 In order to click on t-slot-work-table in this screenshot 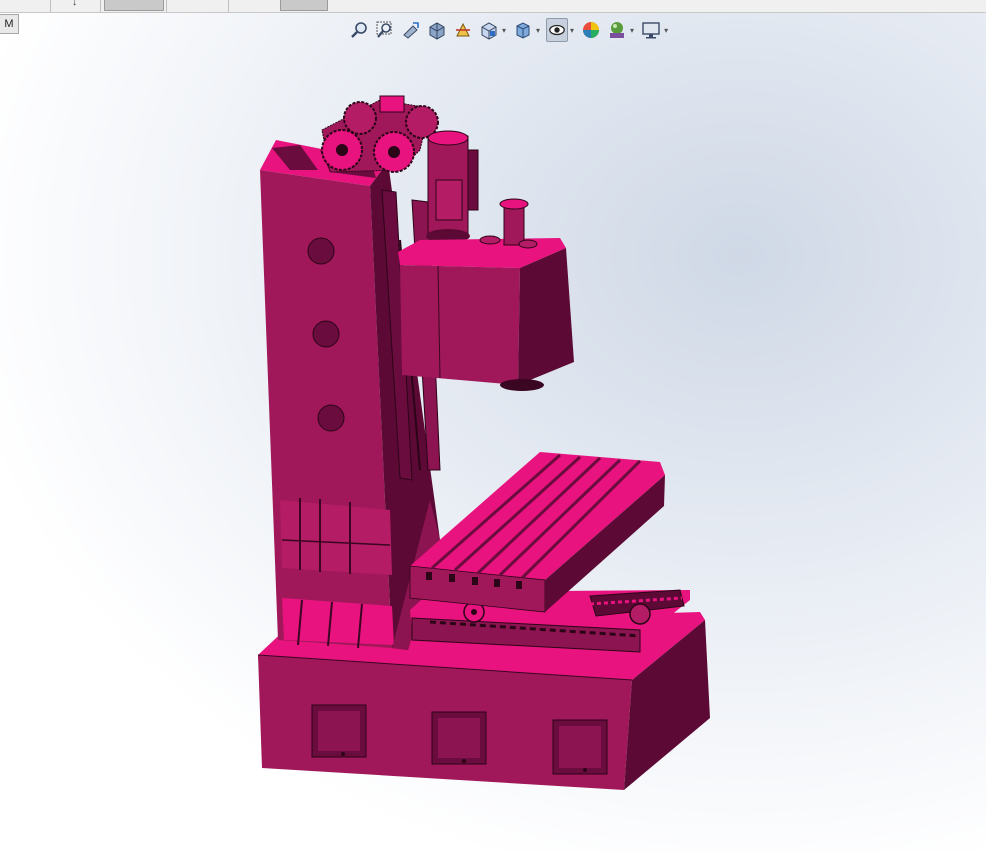, I will do `click(537, 532)`.